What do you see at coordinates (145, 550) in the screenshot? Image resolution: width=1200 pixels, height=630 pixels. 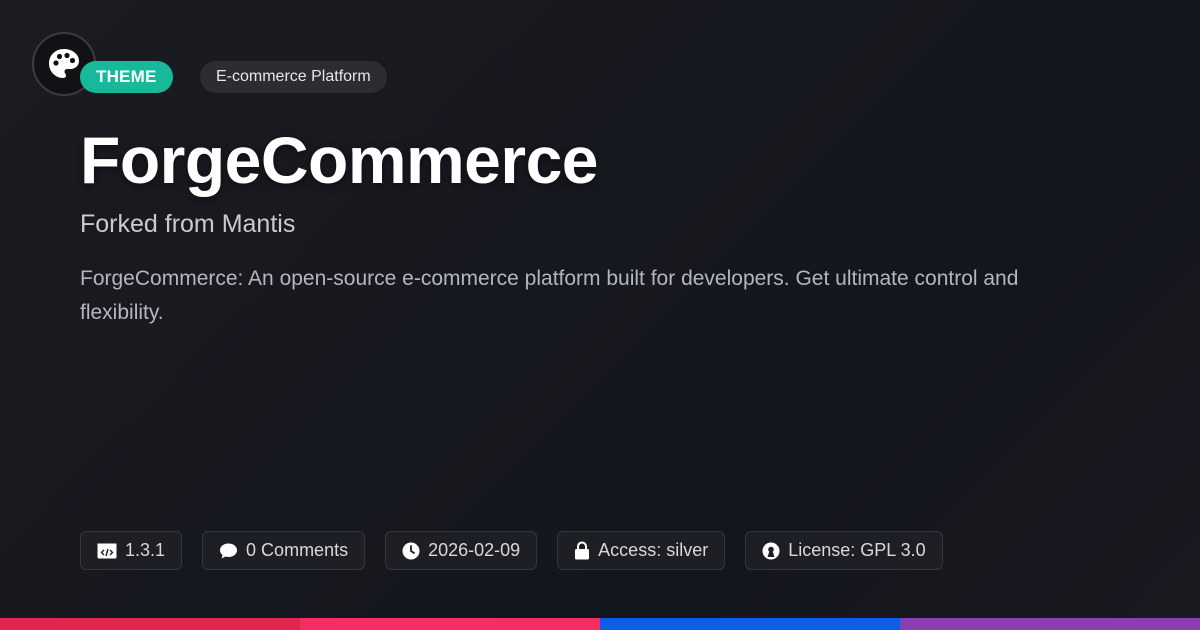 I see `version-text: 1.3.1` at bounding box center [145, 550].